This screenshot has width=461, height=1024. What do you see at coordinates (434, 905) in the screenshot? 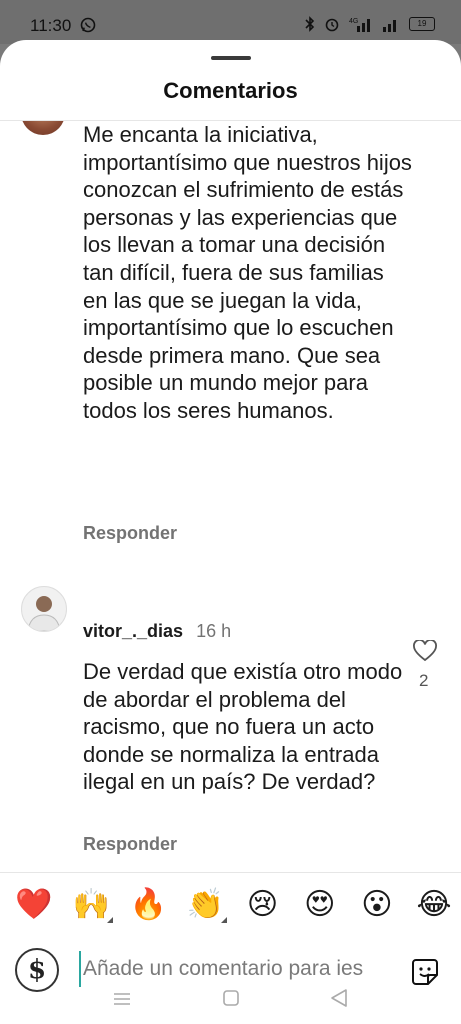
I see `laughing-emoji-button: 😂` at bounding box center [434, 905].